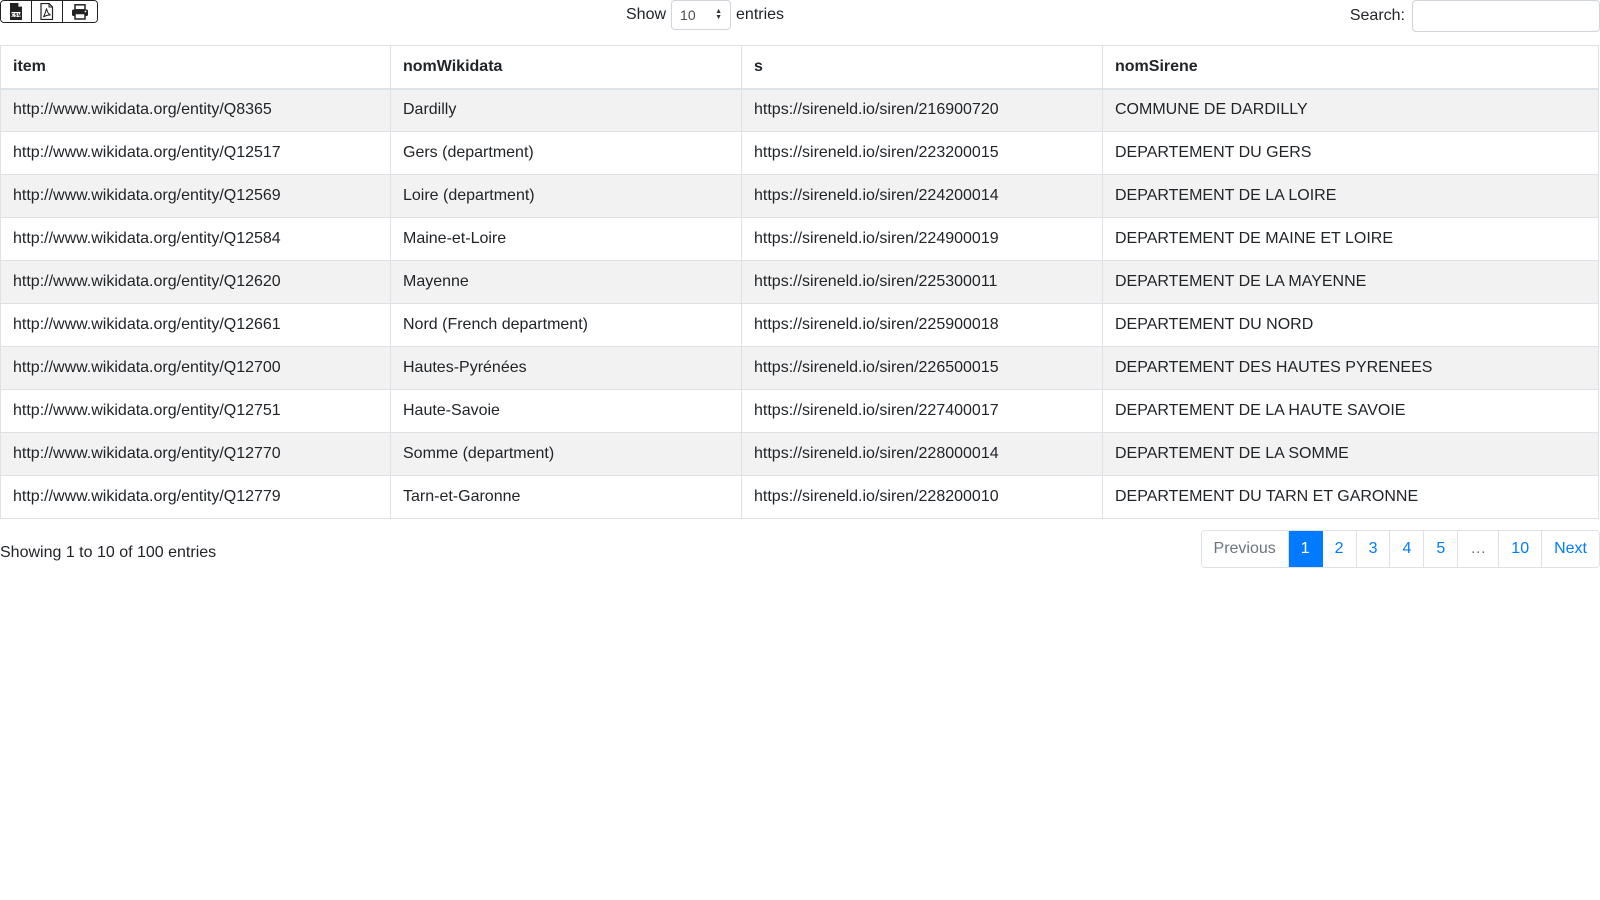 This screenshot has height=900, width=1600. What do you see at coordinates (108, 552) in the screenshot?
I see `table-info: Showing 1 to 10 of 100 entries` at bounding box center [108, 552].